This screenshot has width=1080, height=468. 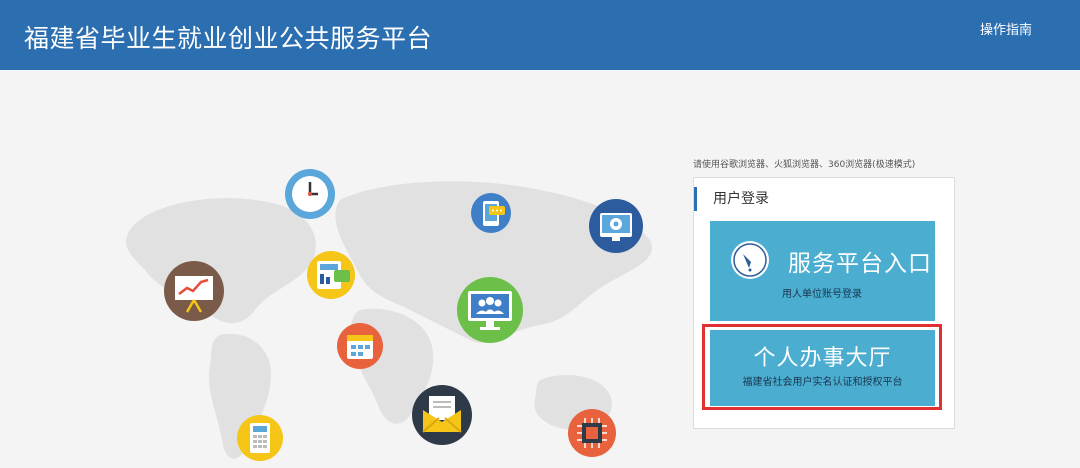 What do you see at coordinates (491, 213) in the screenshot?
I see `phone-chat-icon` at bounding box center [491, 213].